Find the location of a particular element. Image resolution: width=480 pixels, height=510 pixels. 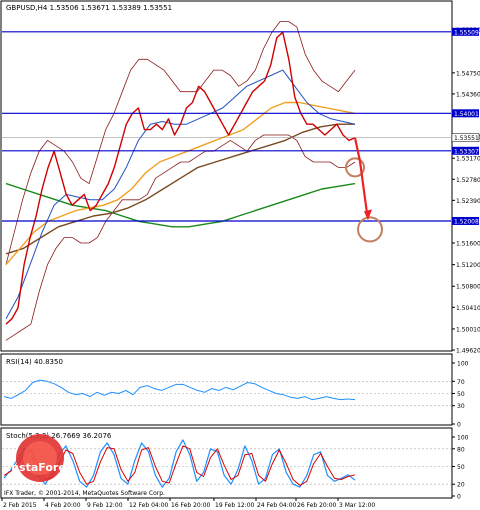

rsi-tick-label: 0 is located at coordinates (459, 425).